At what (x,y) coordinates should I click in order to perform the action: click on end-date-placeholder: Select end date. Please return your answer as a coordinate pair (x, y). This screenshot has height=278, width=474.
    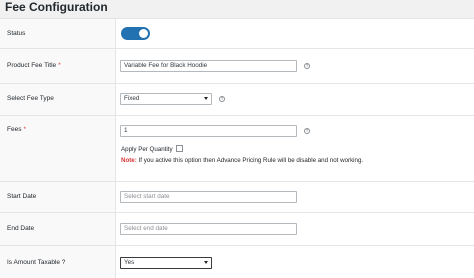
    Looking at the image, I should click on (146, 228).